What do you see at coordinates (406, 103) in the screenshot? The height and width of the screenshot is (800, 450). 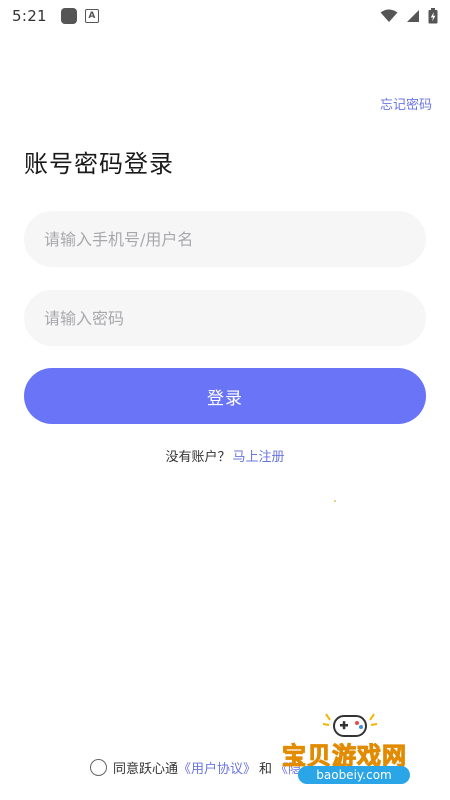 I see `forgot-password-link: 忘记密码` at bounding box center [406, 103].